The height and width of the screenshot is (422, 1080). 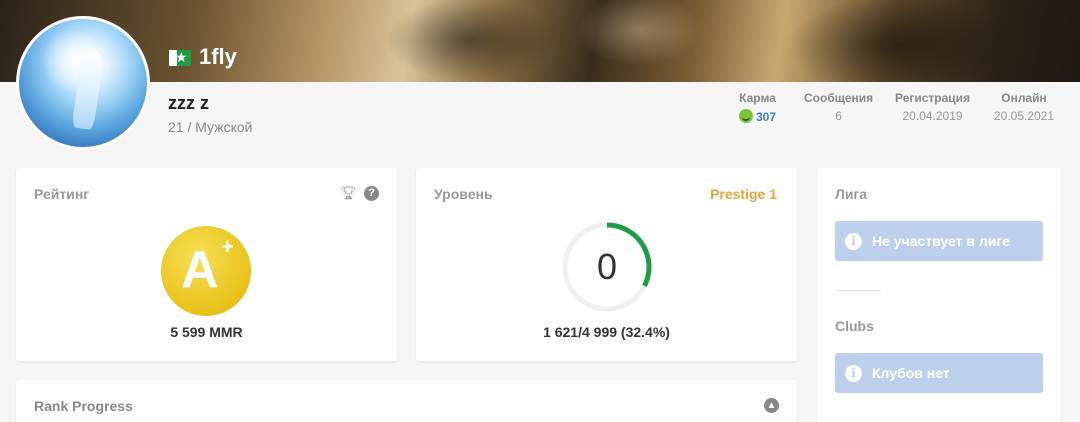 I want to click on notice-text: Не участвует в лиге, so click(x=941, y=241).